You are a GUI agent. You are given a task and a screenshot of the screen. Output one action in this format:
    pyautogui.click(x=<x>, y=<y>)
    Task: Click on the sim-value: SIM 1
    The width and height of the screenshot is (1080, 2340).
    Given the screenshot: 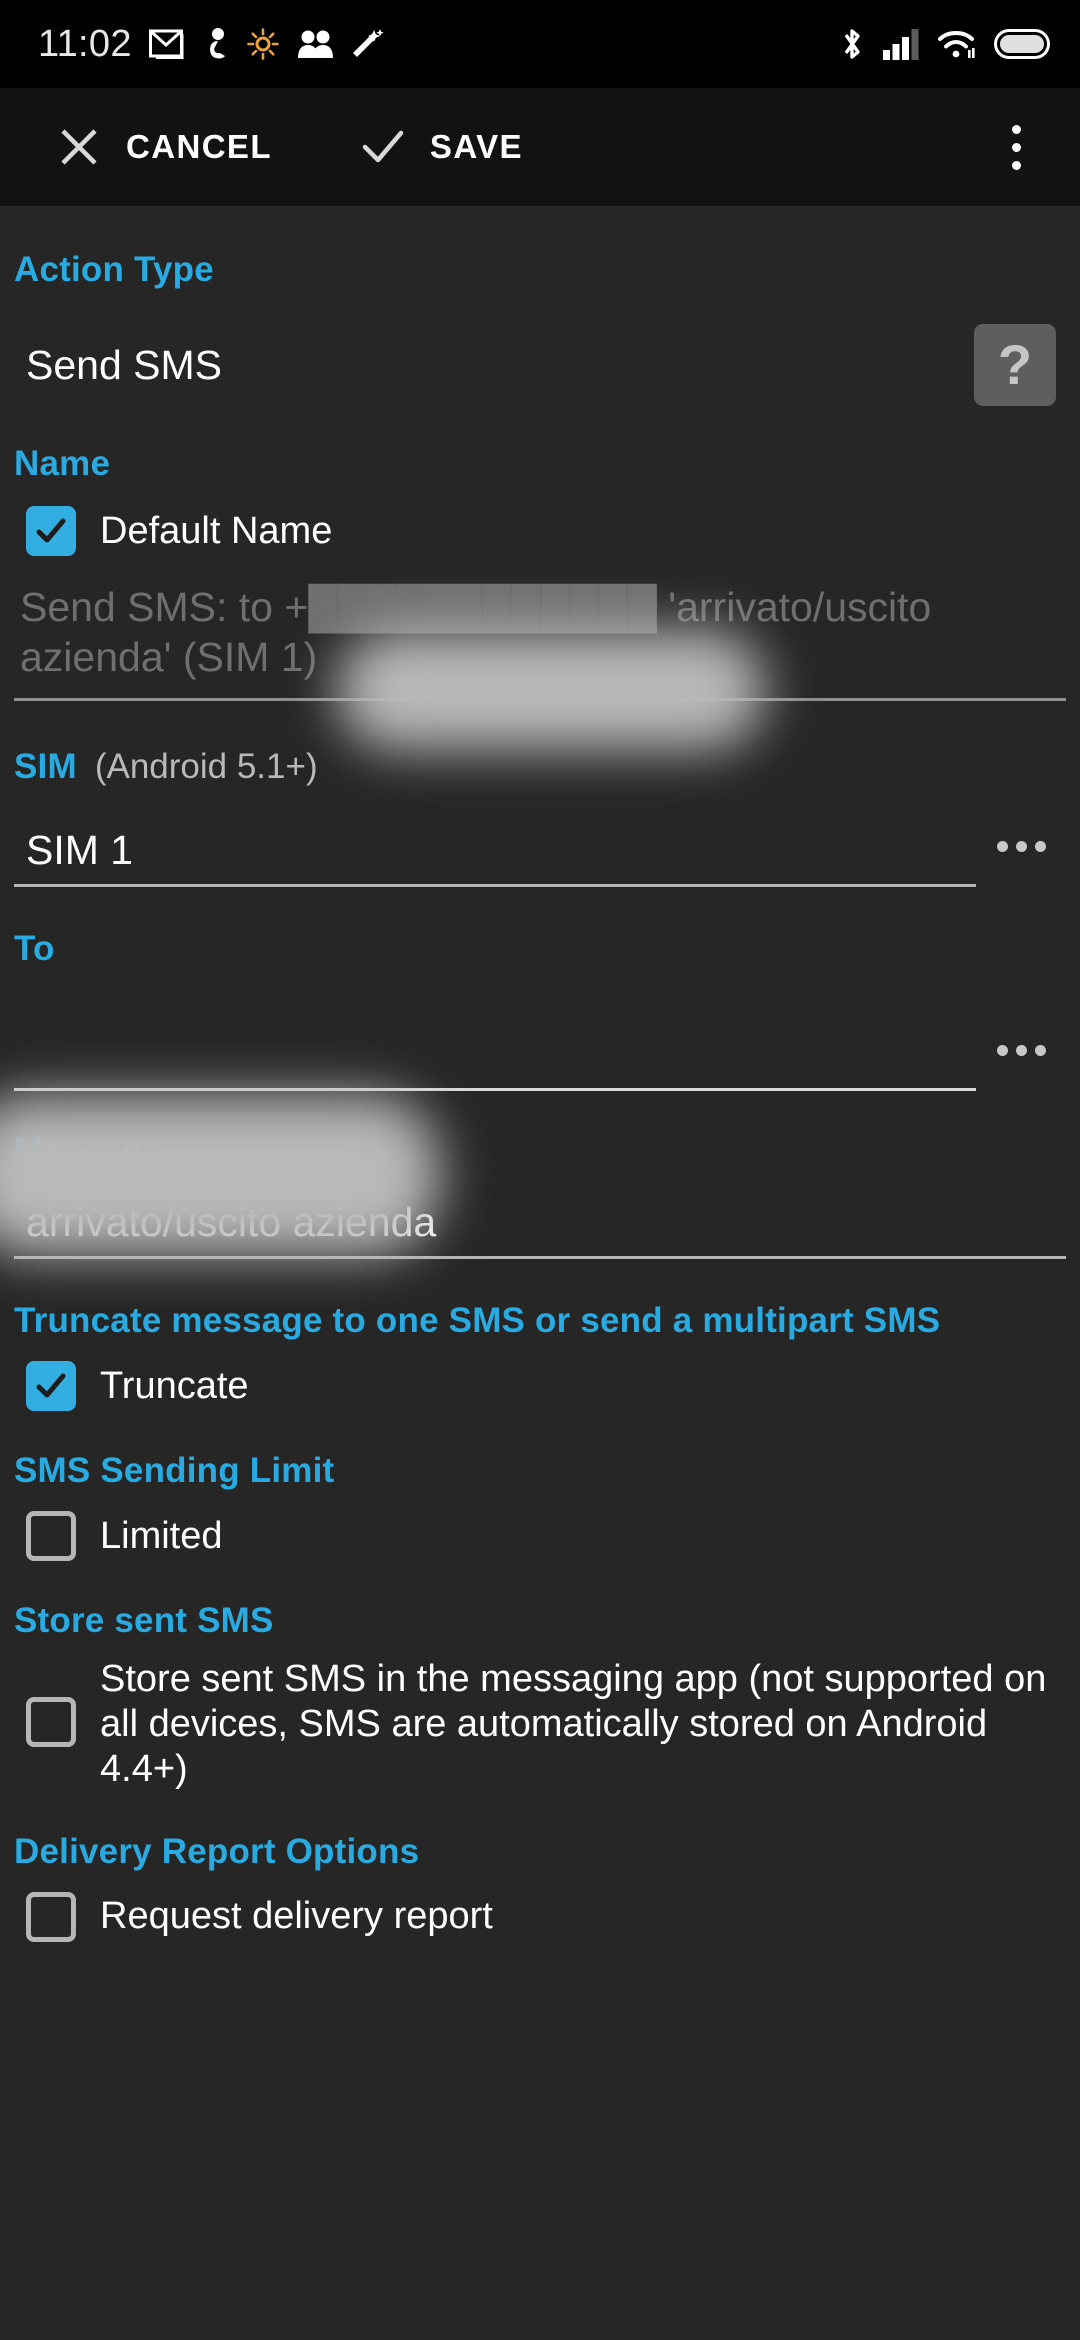 What is the action you would take?
    pyautogui.click(x=80, y=850)
    